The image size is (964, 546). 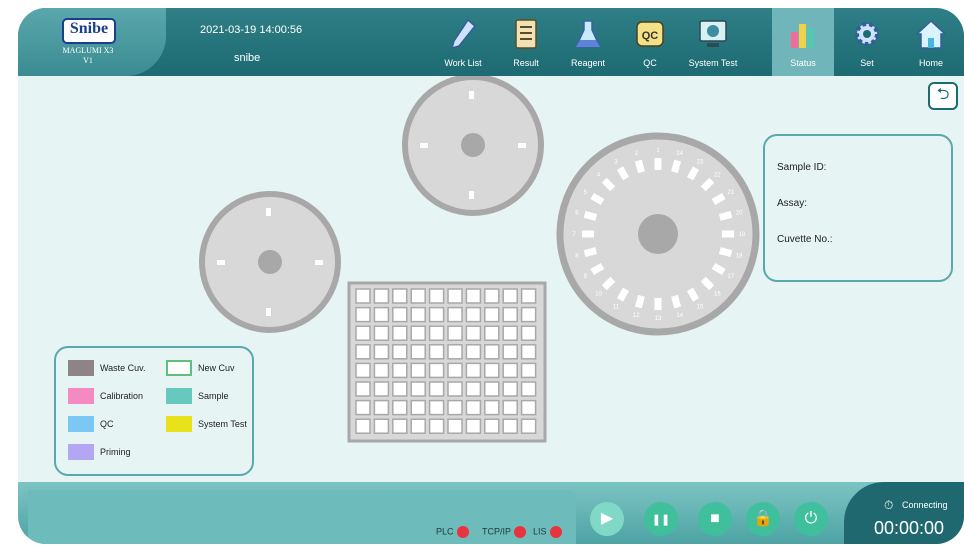 I want to click on power-button: ⏻, so click(x=811, y=519).